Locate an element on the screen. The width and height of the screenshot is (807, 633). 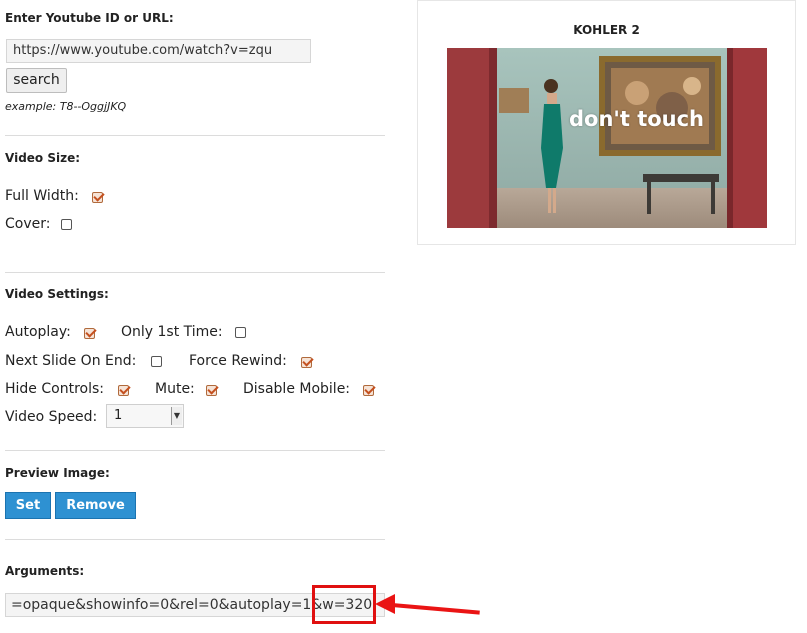
highlight-box is located at coordinates (344, 604).